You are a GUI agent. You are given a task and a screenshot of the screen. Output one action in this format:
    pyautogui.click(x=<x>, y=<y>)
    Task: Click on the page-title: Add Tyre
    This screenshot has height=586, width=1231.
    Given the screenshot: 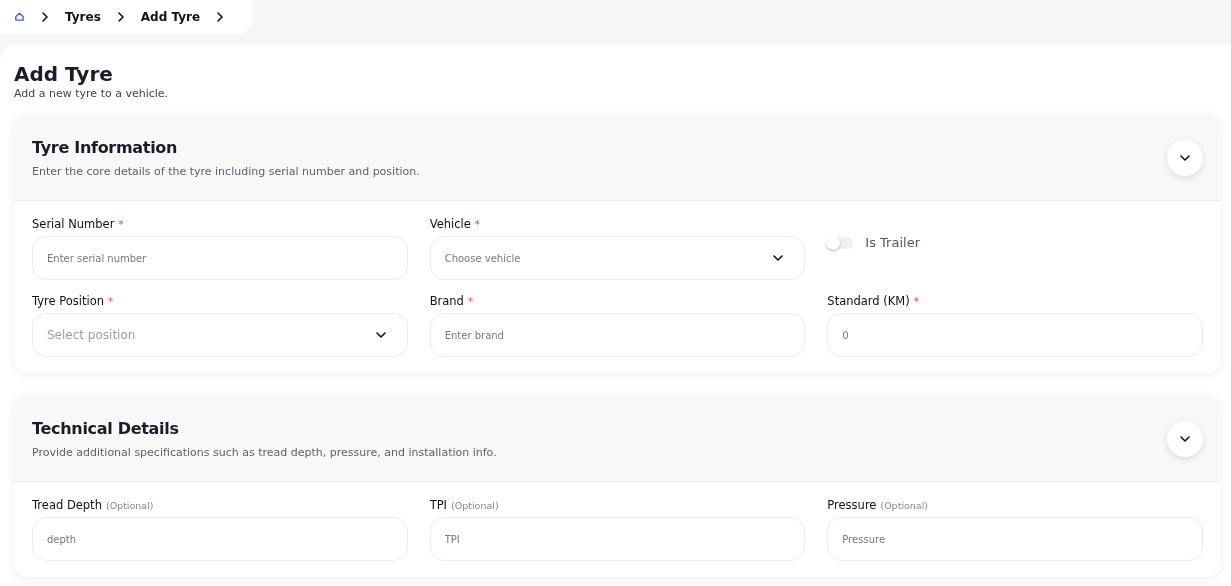 What is the action you would take?
    pyautogui.click(x=64, y=74)
    